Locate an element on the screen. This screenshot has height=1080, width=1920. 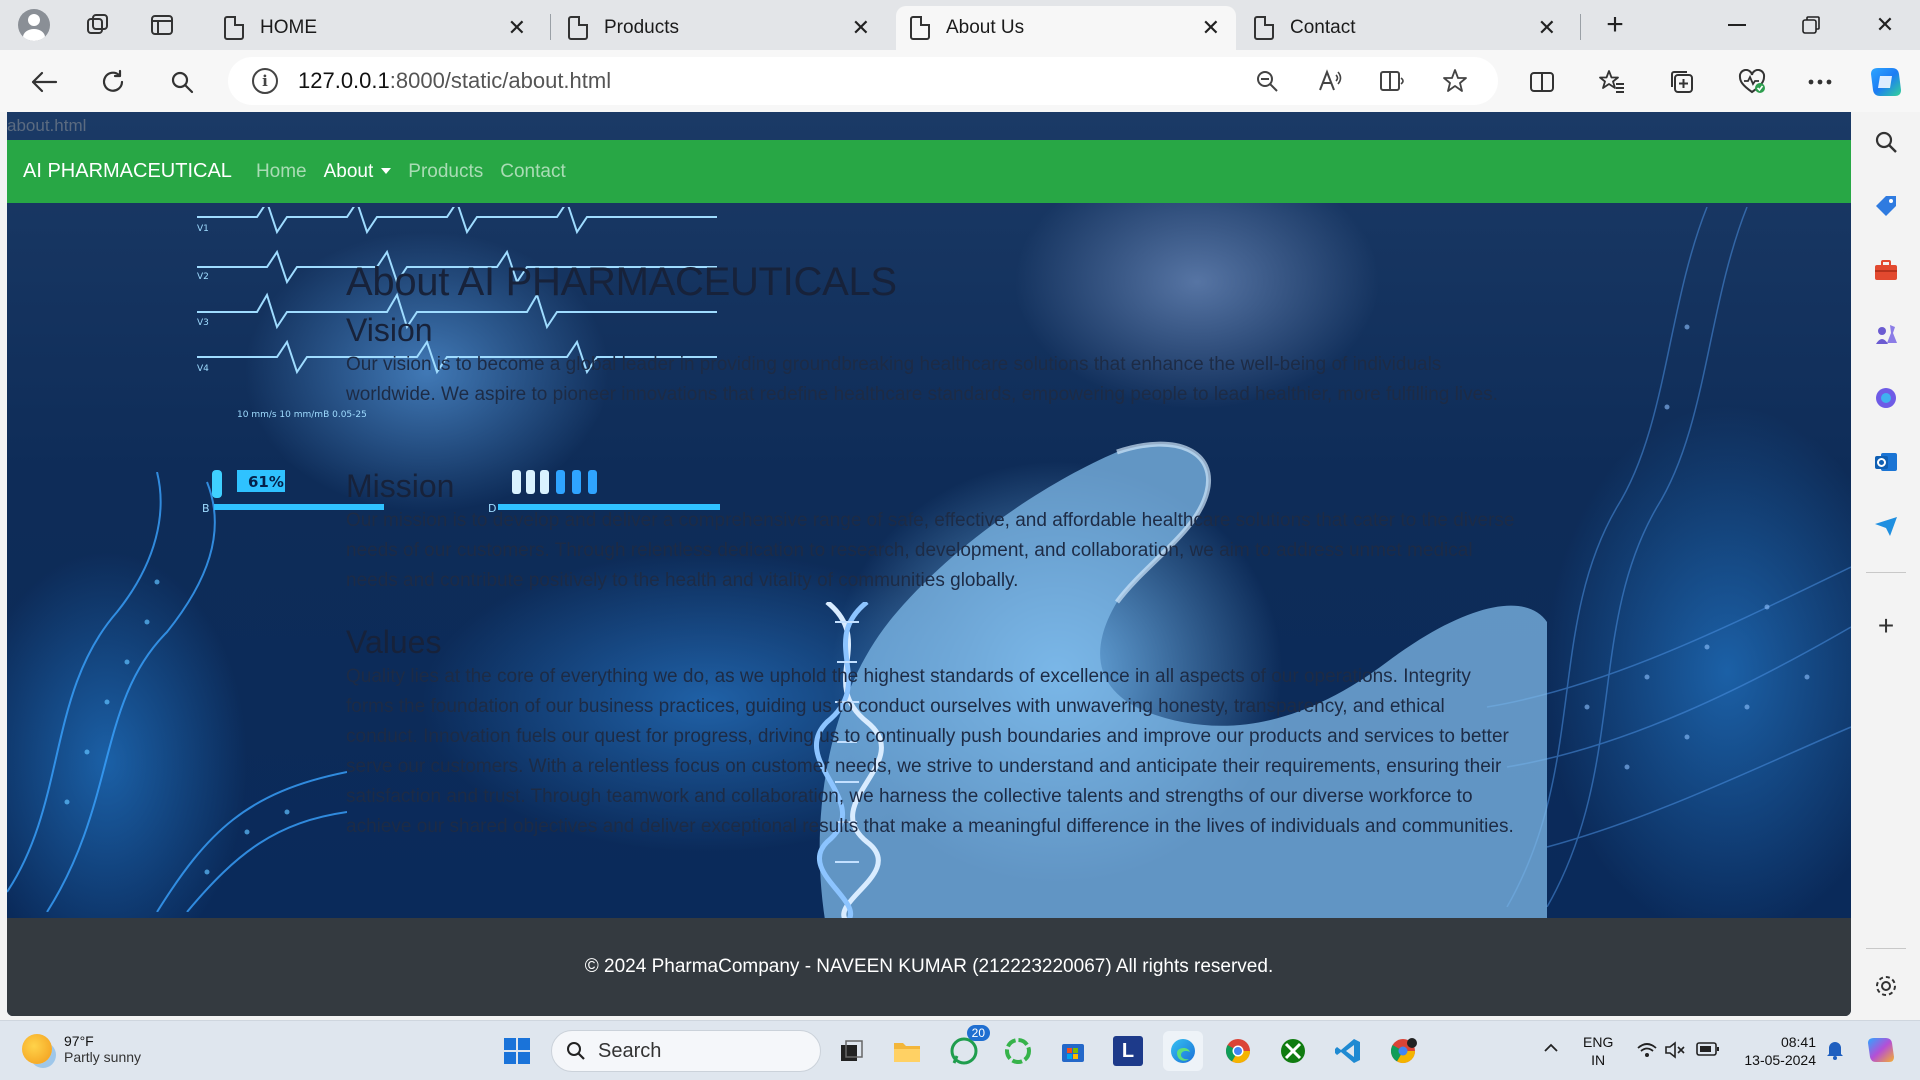
close-window-icon: ✕ is located at coordinates (1884, 25).